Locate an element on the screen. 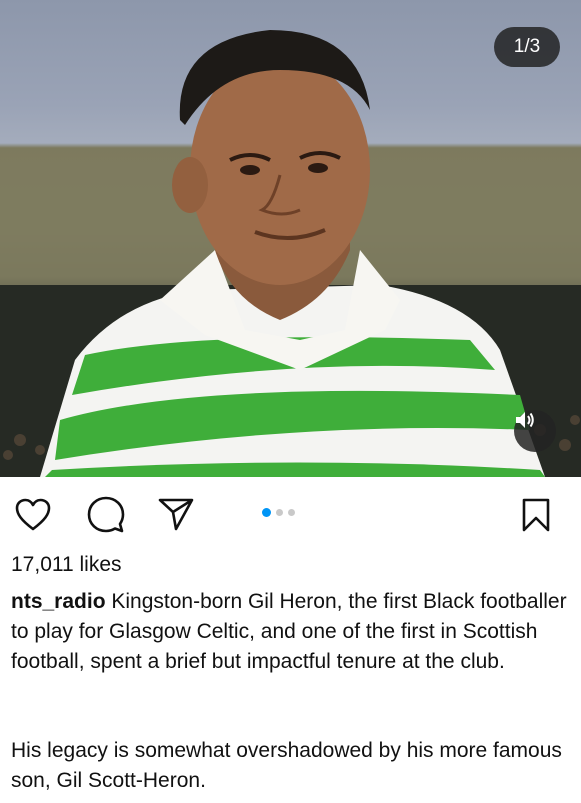 This screenshot has width=581, height=803. save-button is located at coordinates (536, 517).